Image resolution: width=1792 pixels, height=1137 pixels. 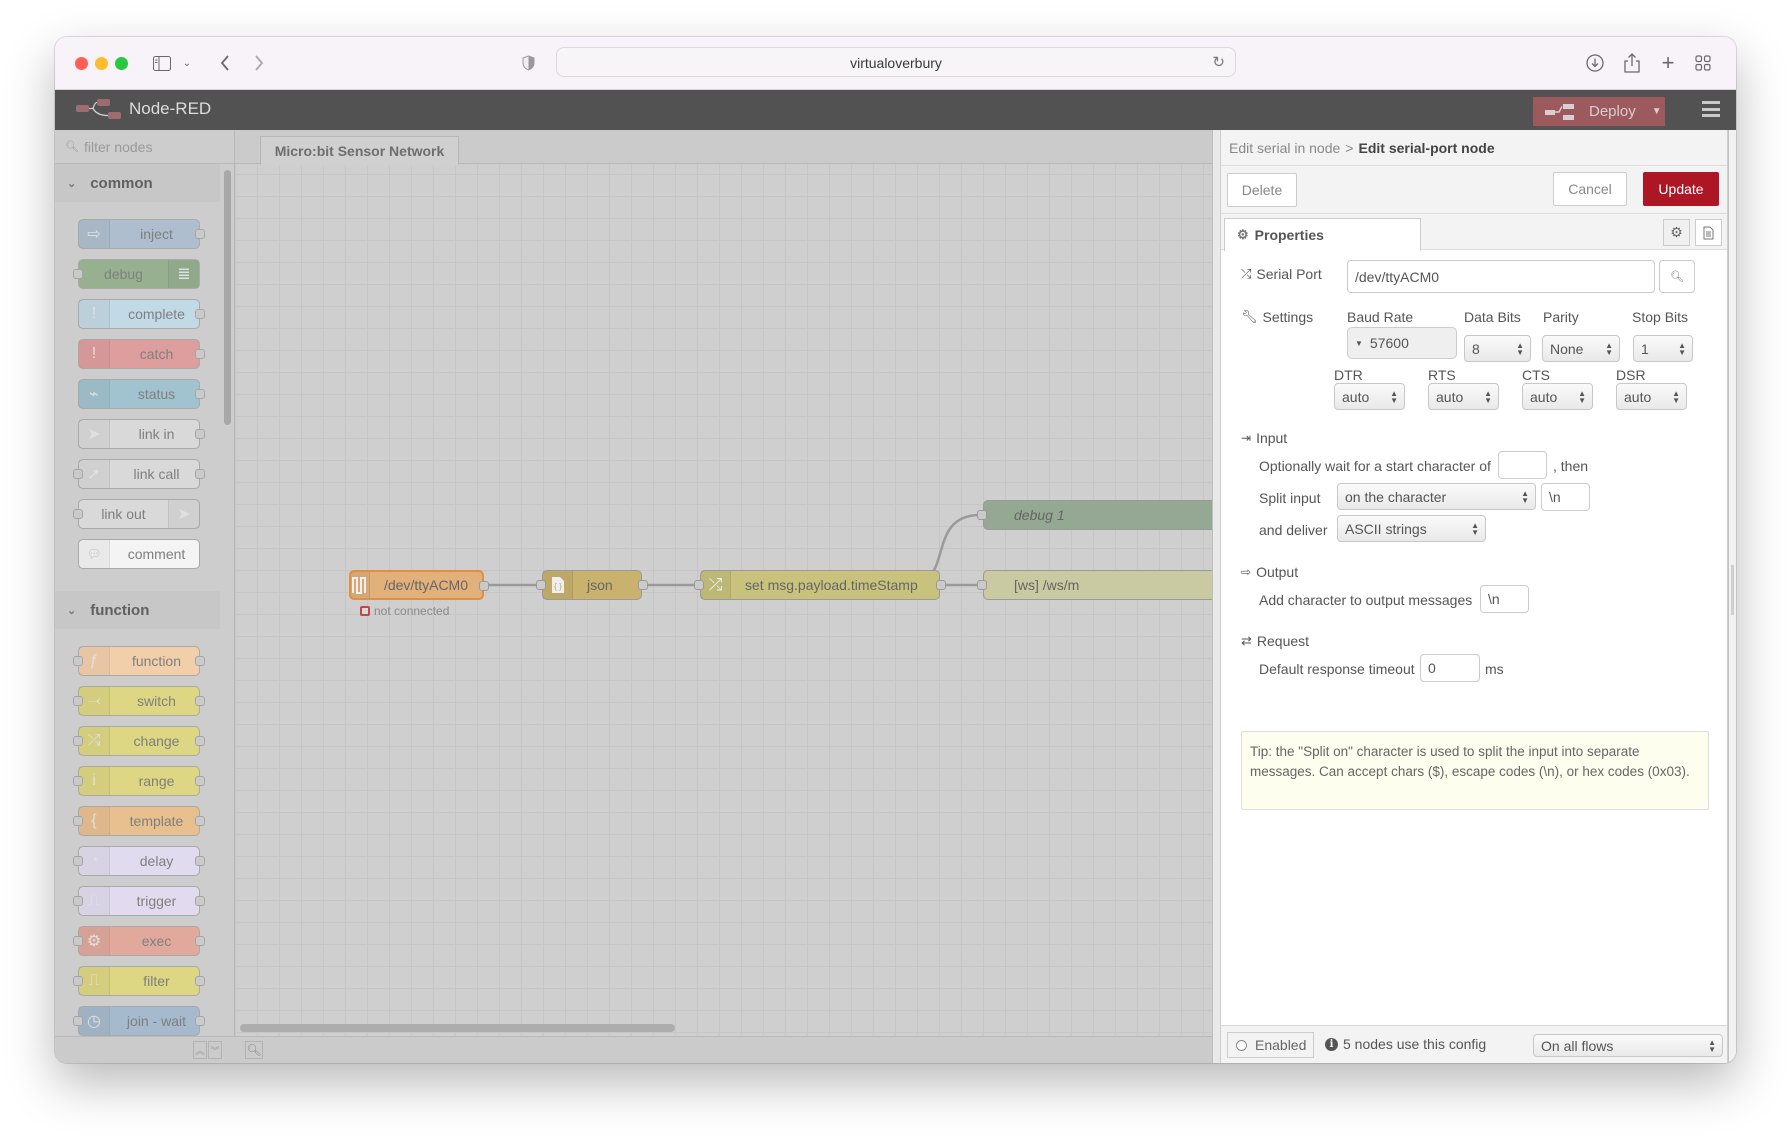 What do you see at coordinates (1262, 190) in the screenshot?
I see `delete-button: Delete` at bounding box center [1262, 190].